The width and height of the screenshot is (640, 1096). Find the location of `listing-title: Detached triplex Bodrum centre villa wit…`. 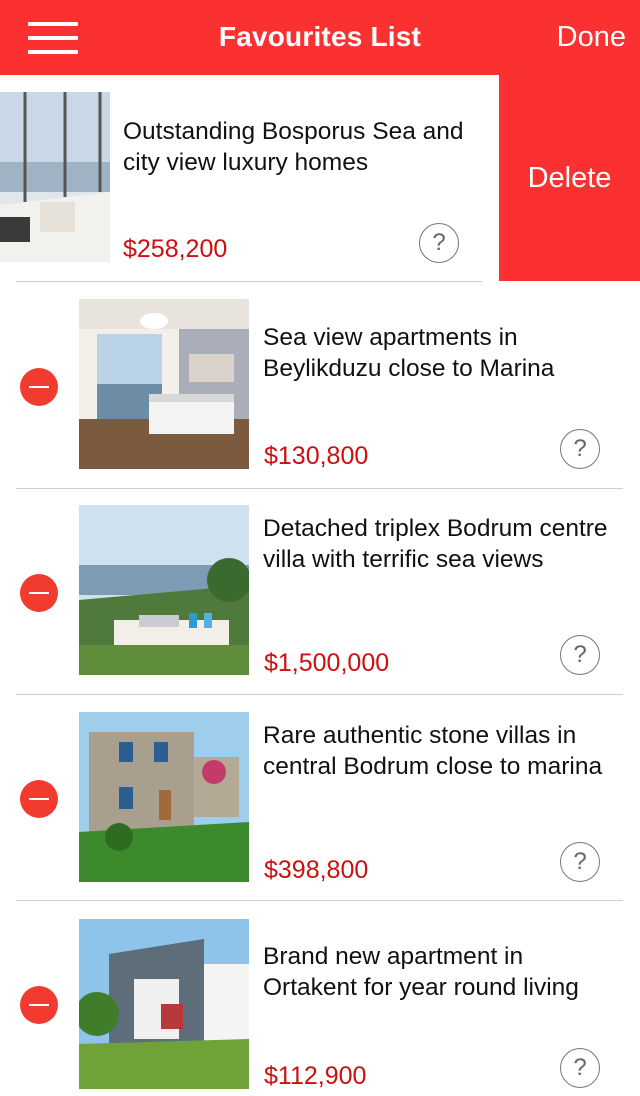

listing-title: Detached triplex Bodrum centre villa wit… is located at coordinates (435, 544).